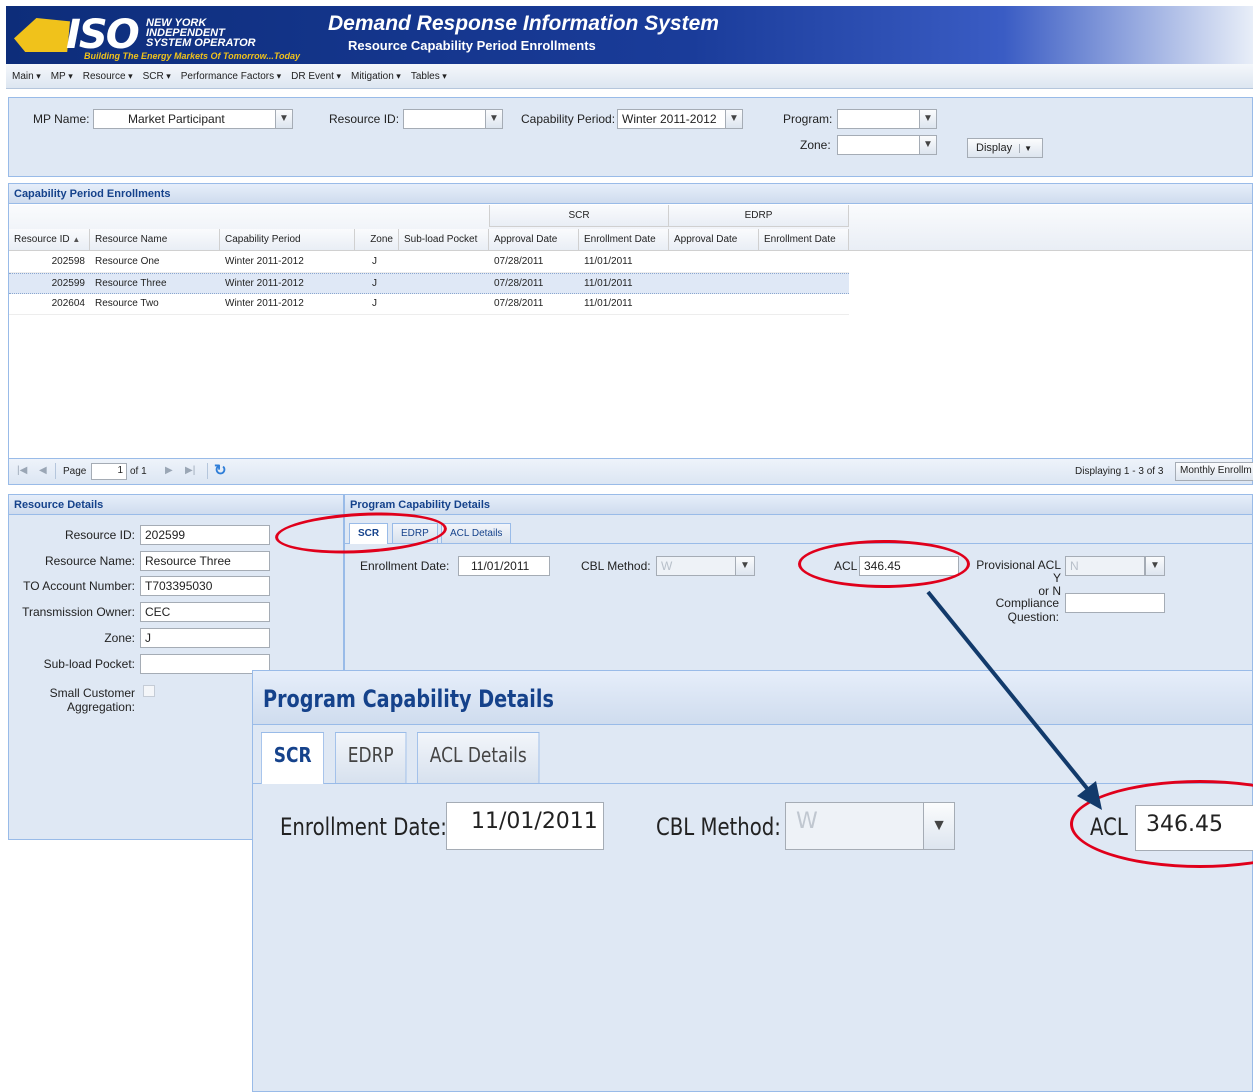 This screenshot has width=1253, height=1092. Describe the element at coordinates (377, 240) in the screenshot. I see `col-zone: Zone` at that location.